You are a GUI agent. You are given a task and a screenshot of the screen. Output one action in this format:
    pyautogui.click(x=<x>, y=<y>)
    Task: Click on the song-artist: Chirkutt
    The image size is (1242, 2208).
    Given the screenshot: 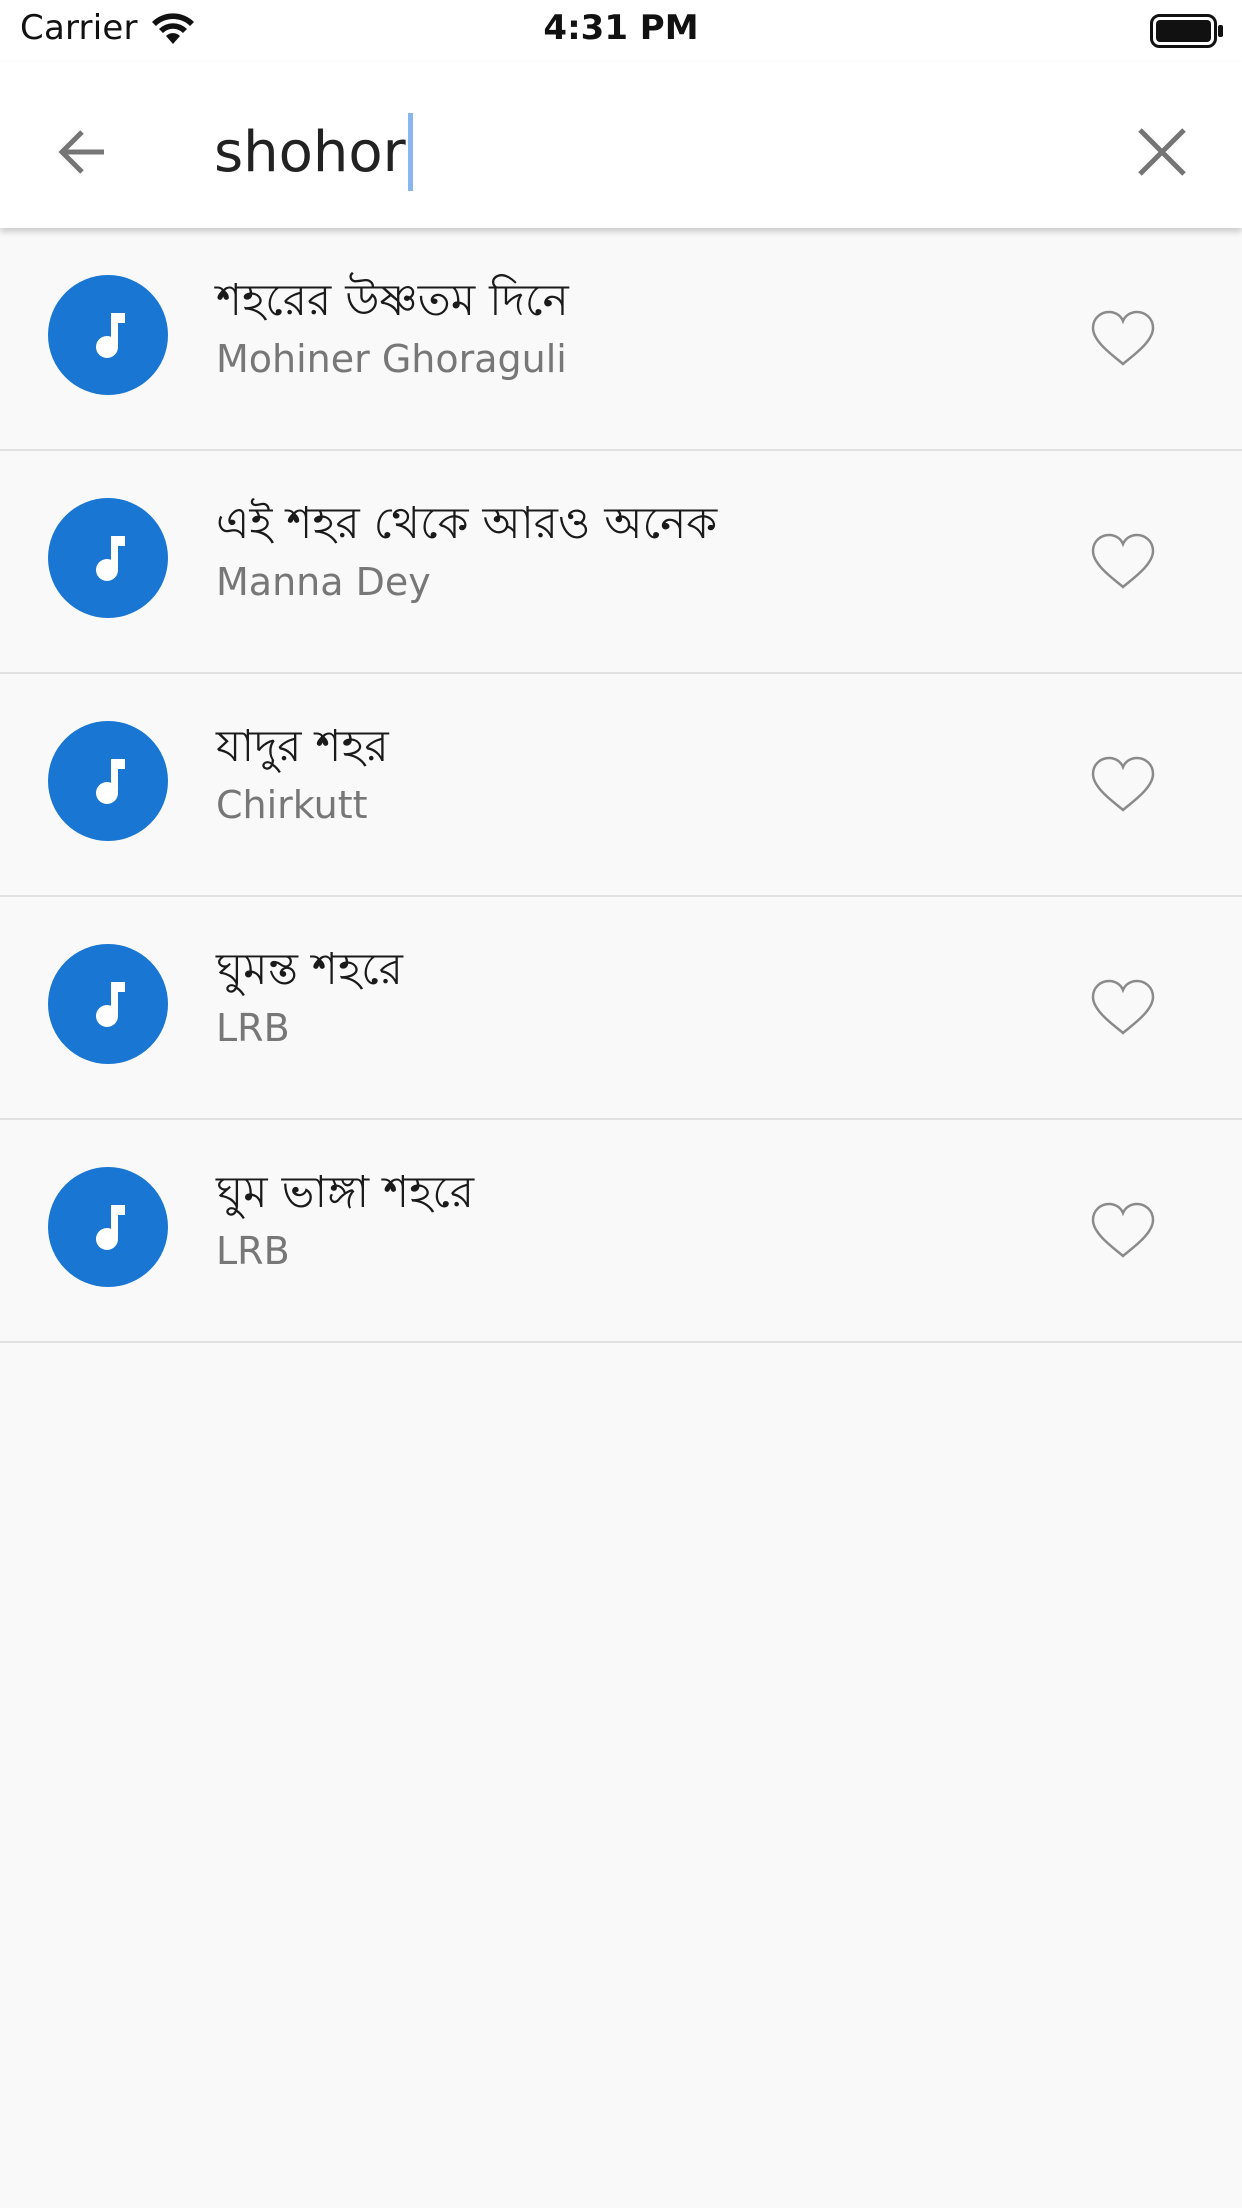 What is the action you would take?
    pyautogui.click(x=292, y=805)
    